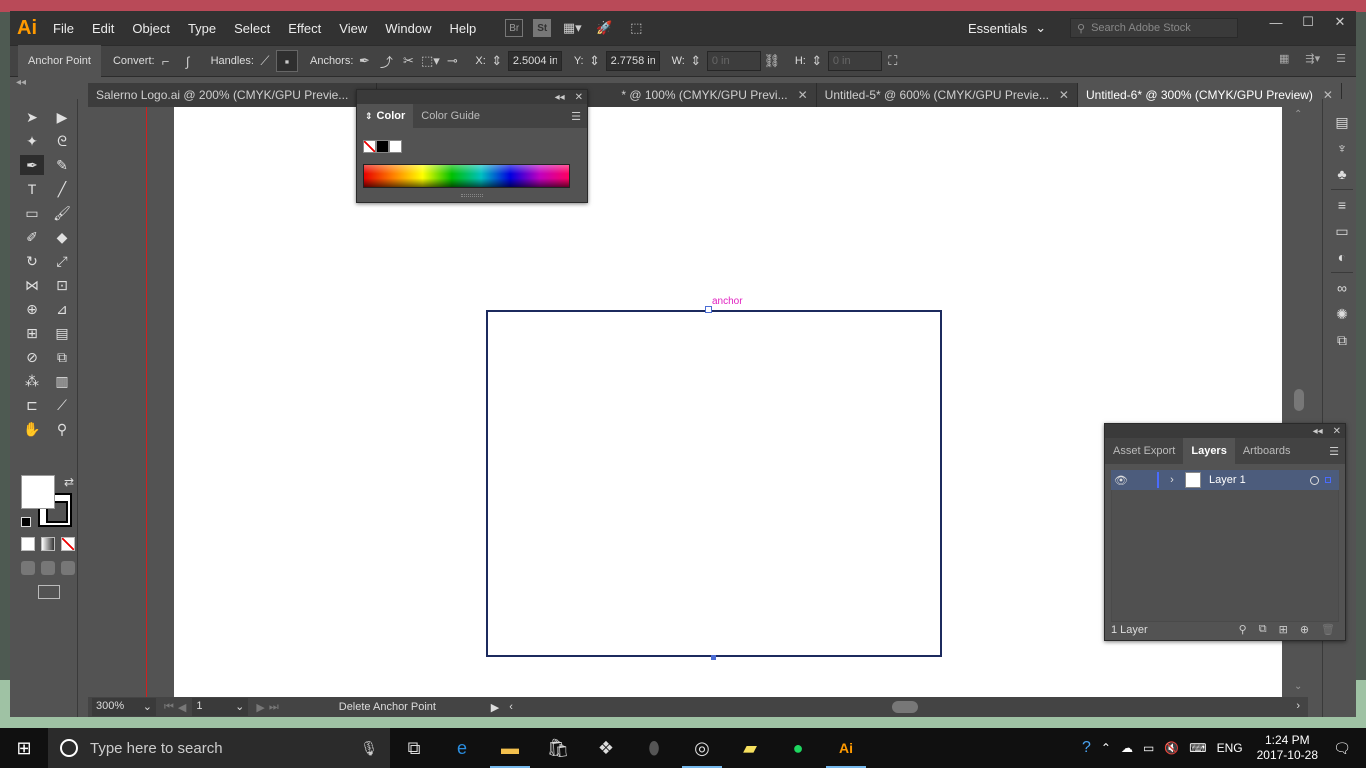 This screenshot has height=768, width=1366. I want to click on close-icon: ✕, so click(1064, 95).